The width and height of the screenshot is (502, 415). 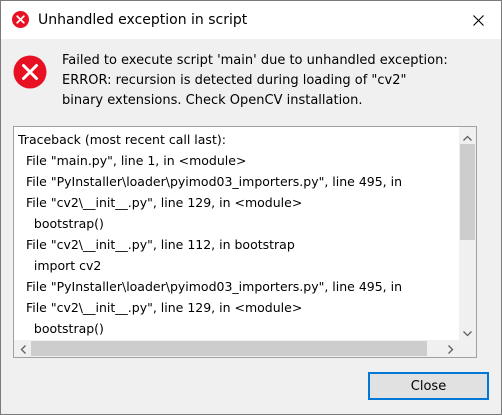 I want to click on title-close-button, so click(x=478, y=20).